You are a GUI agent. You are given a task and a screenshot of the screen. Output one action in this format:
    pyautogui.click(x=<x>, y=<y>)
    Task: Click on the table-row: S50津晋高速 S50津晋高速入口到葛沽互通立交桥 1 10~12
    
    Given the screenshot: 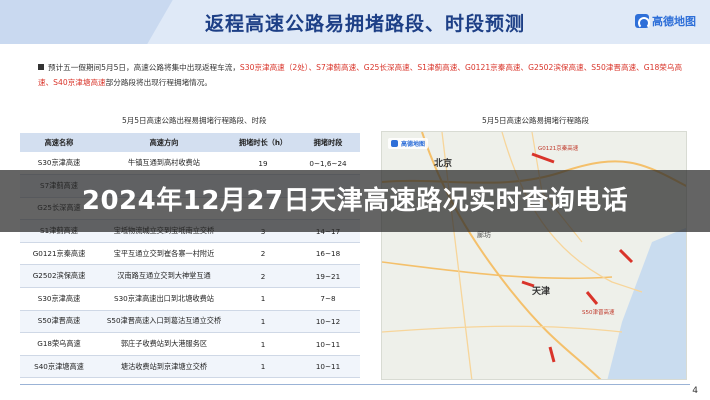 What is the action you would take?
    pyautogui.click(x=190, y=321)
    